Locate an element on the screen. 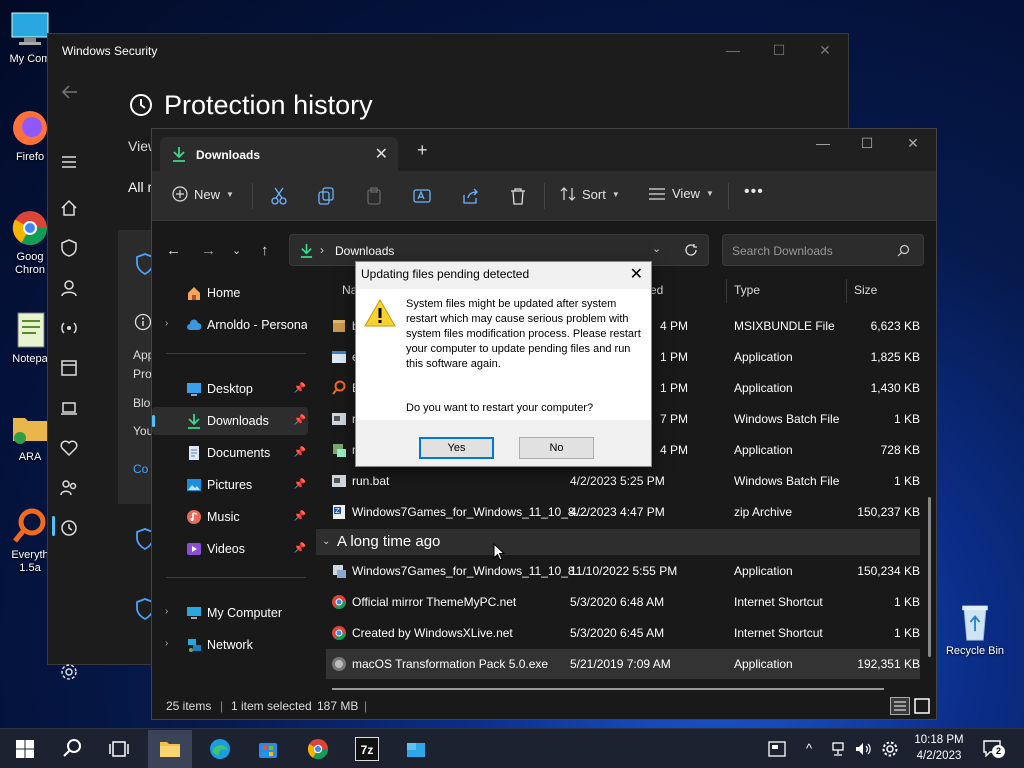 This screenshot has width=1024, height=768. laptop-icon is located at coordinates (69, 408).